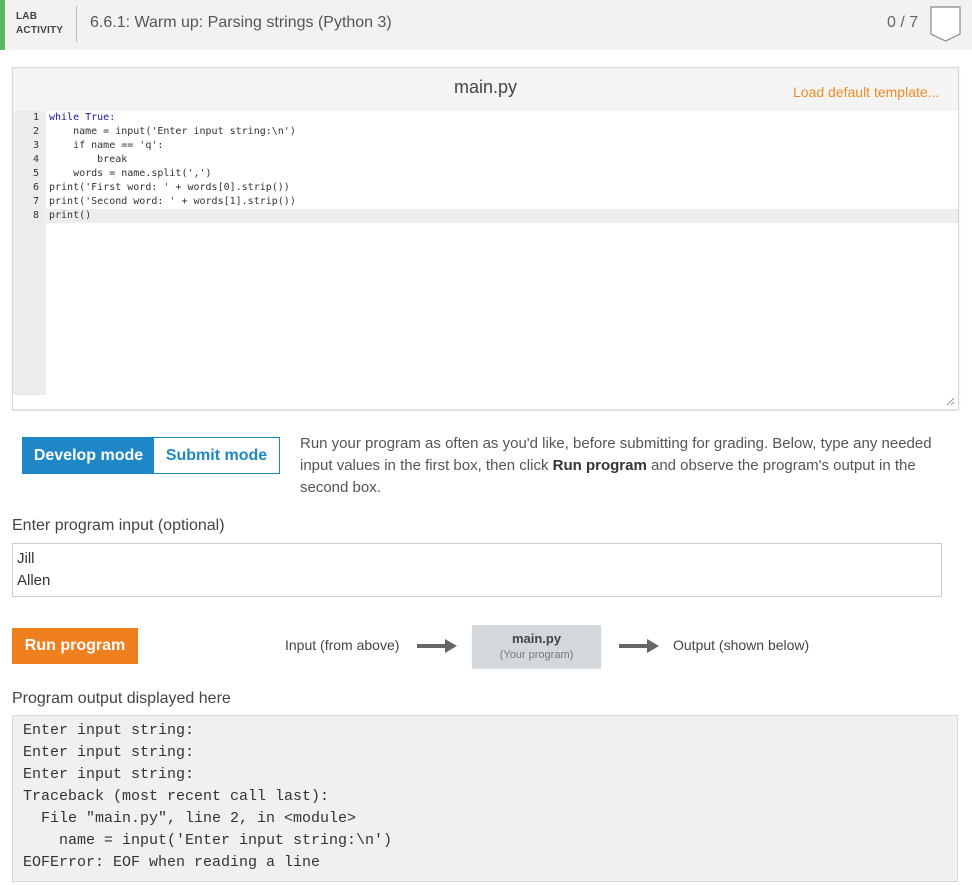 The image size is (972, 885). What do you see at coordinates (88, 160) in the screenshot?
I see `code-line: break` at bounding box center [88, 160].